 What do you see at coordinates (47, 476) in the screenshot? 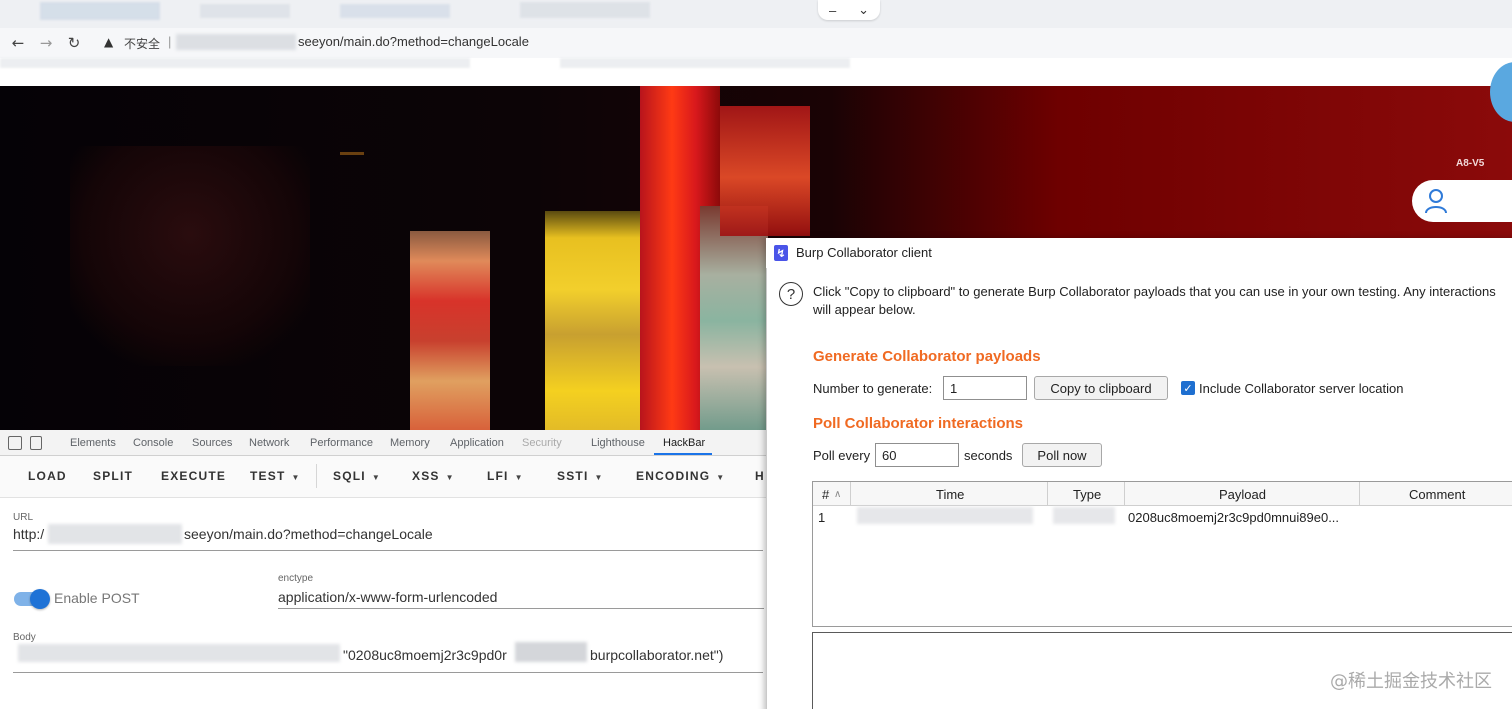
I see `hackbar-load-button: LOAD` at bounding box center [47, 476].